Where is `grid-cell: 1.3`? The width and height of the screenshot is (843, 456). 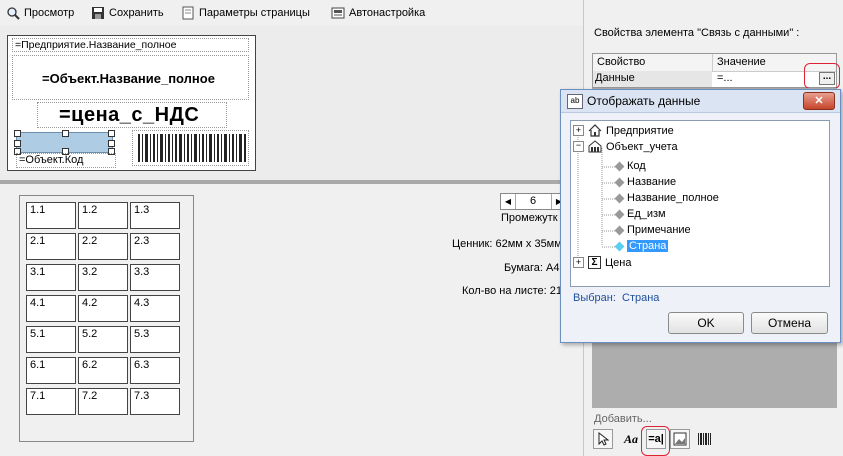
grid-cell: 1.3 is located at coordinates (155, 215).